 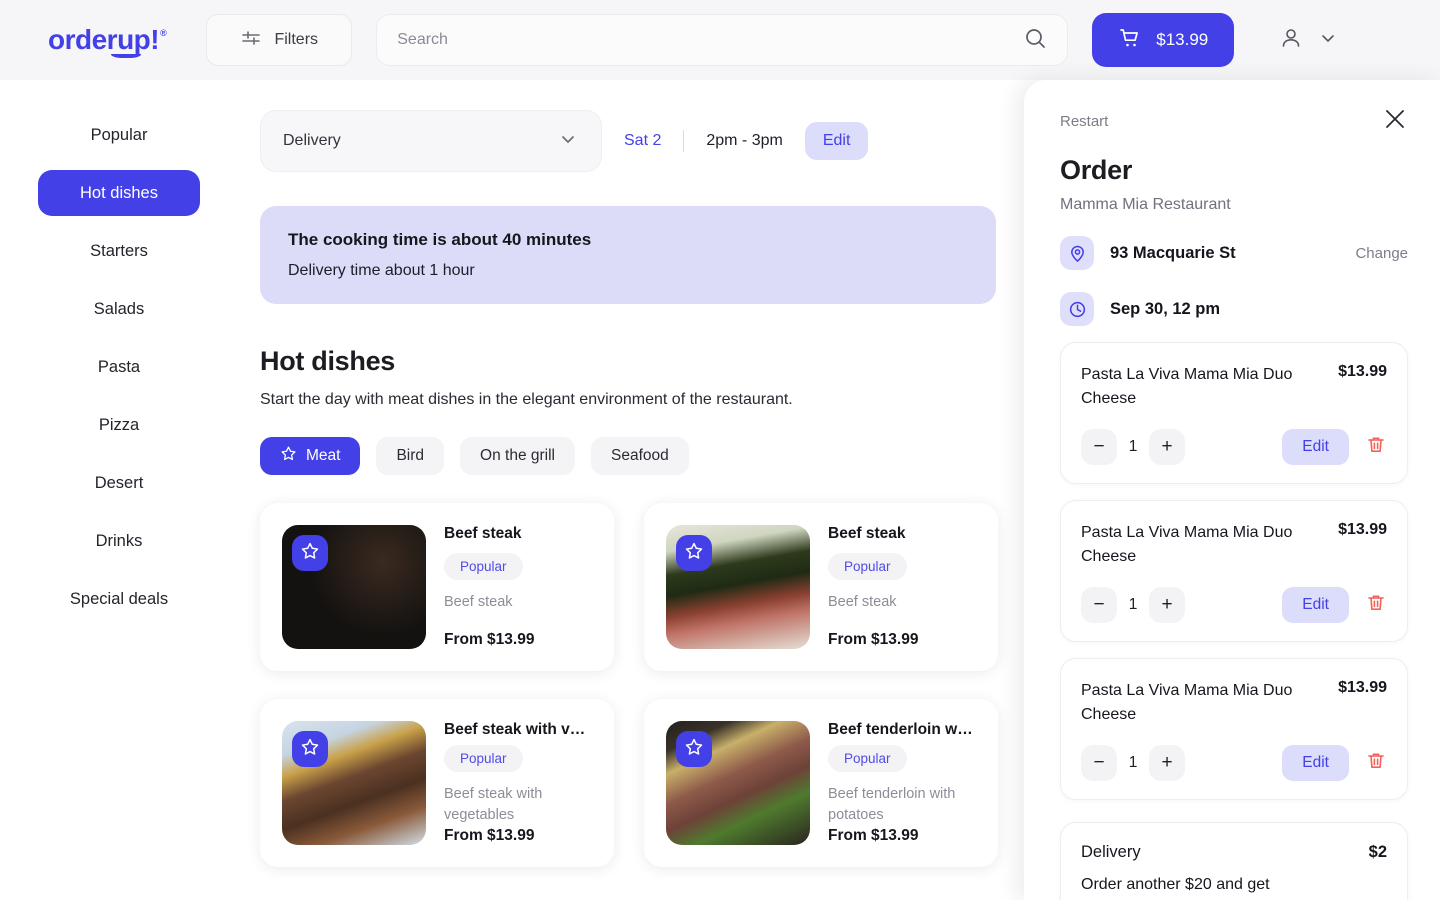 I want to click on brand-logo: orderup! ®, so click(x=107, y=41).